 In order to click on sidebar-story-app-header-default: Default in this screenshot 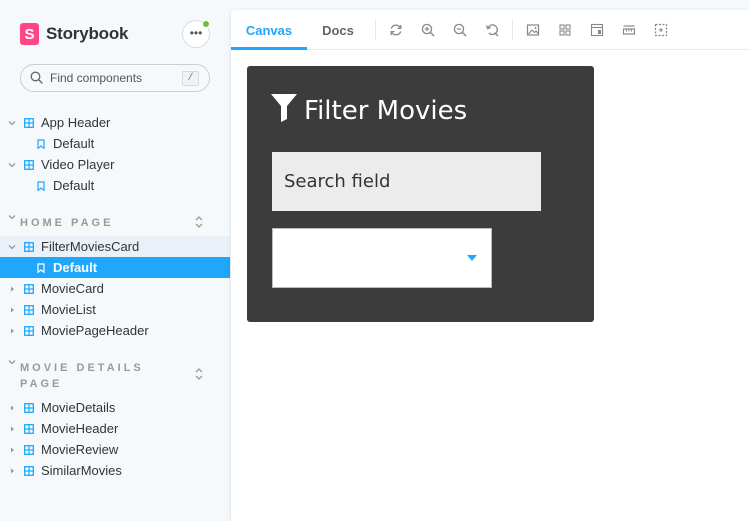, I will do `click(115, 143)`.